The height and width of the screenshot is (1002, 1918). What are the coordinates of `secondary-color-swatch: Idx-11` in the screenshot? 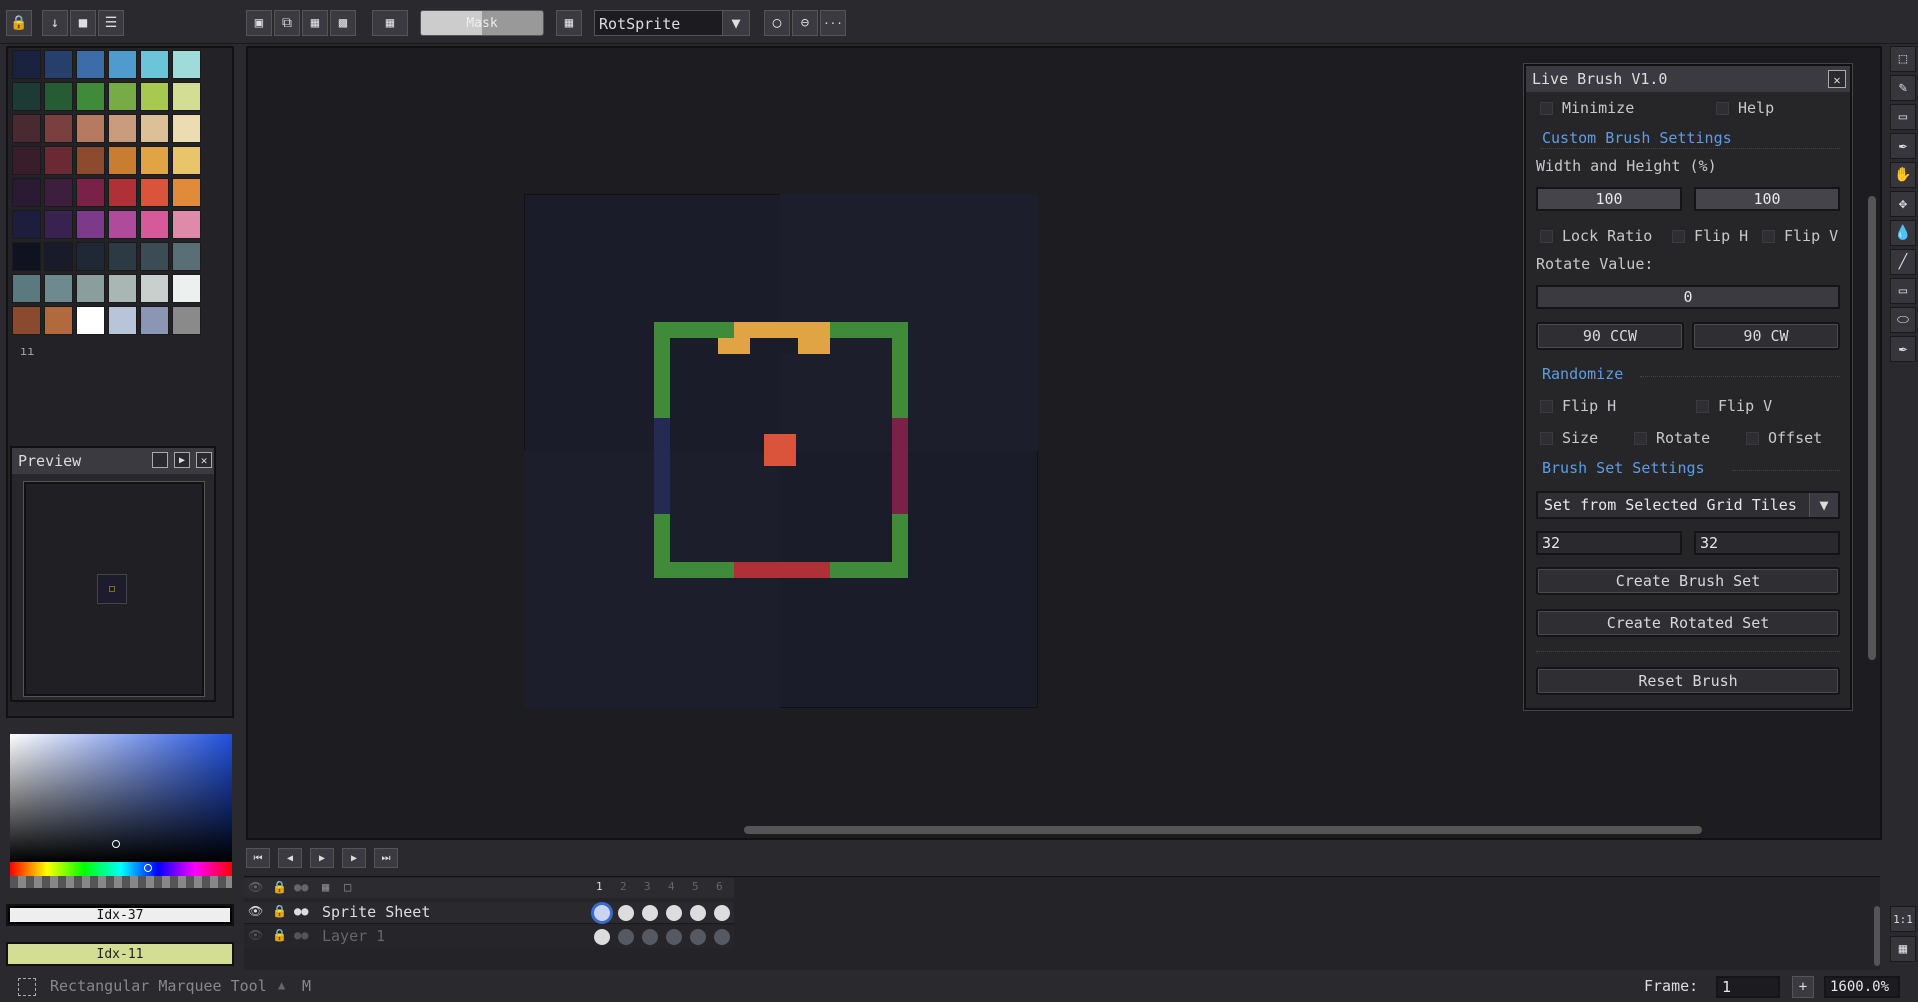 It's located at (120, 954).